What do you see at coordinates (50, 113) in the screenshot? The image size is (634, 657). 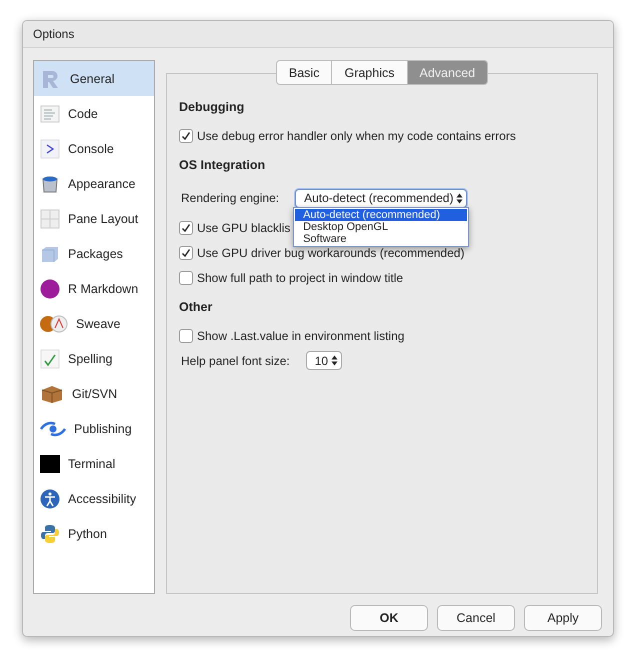 I see `document-icon` at bounding box center [50, 113].